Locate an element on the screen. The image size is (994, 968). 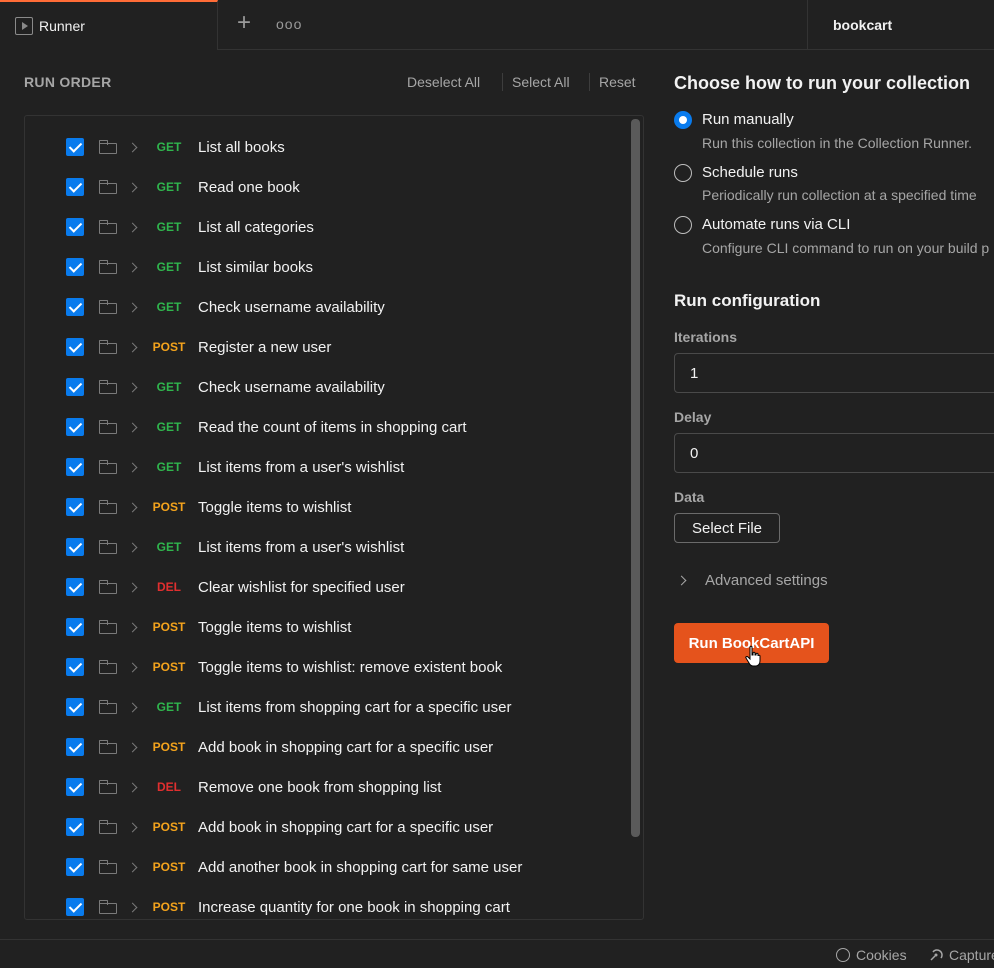
tab-runner: Runner is located at coordinates (109, 25).